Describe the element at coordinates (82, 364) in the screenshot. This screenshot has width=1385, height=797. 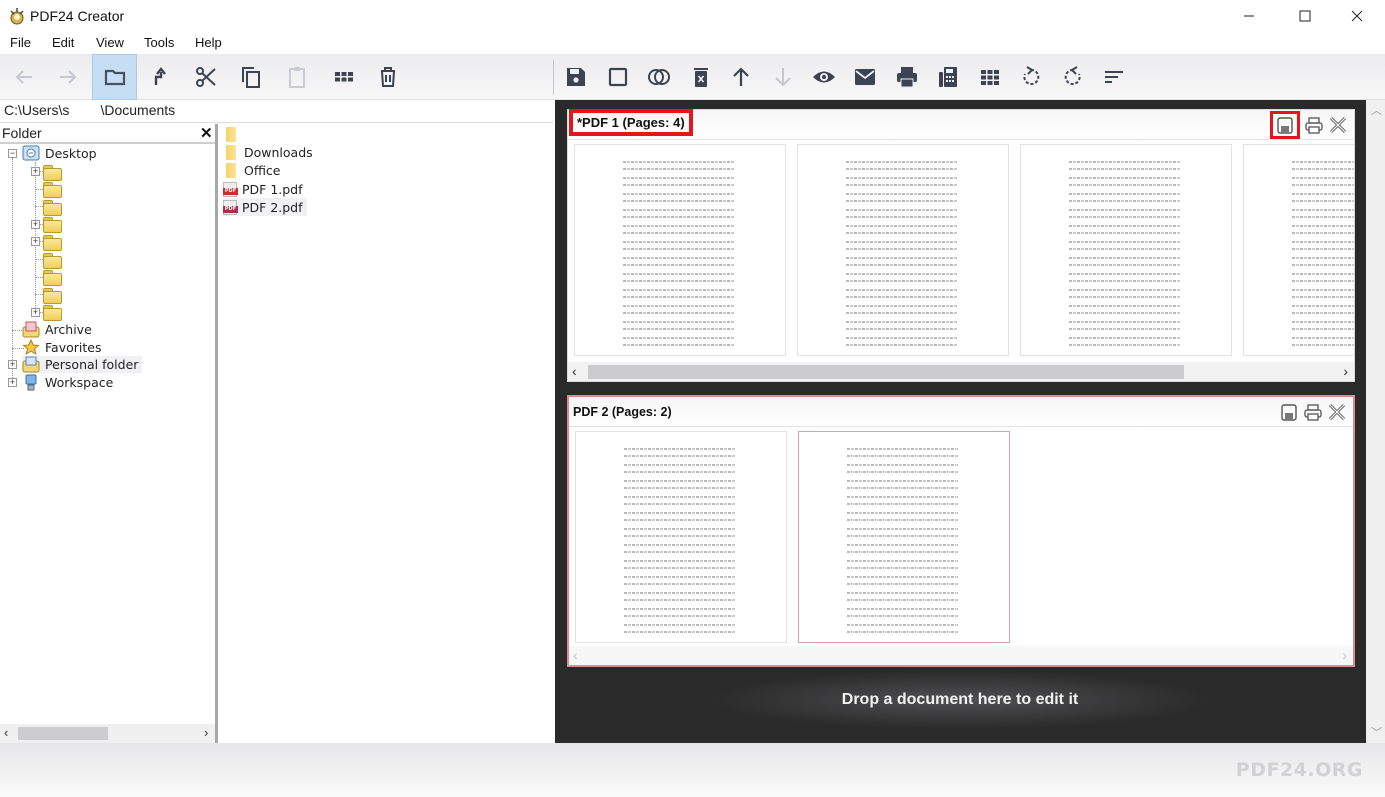
I see `tree-item-personal-folder: Personal folder` at that location.